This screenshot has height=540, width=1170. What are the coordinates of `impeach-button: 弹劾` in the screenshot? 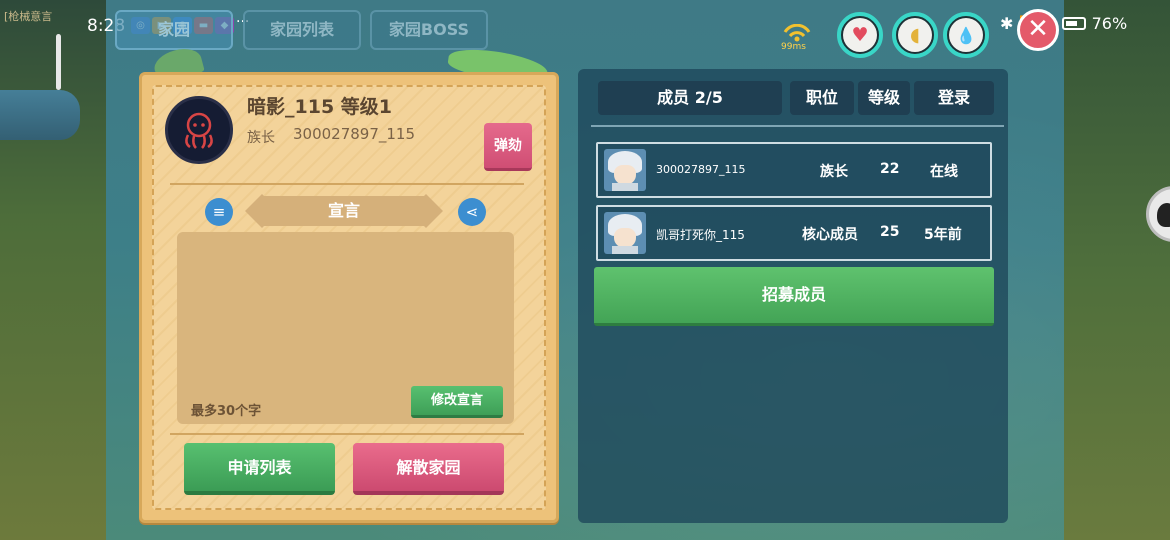 It's located at (508, 147).